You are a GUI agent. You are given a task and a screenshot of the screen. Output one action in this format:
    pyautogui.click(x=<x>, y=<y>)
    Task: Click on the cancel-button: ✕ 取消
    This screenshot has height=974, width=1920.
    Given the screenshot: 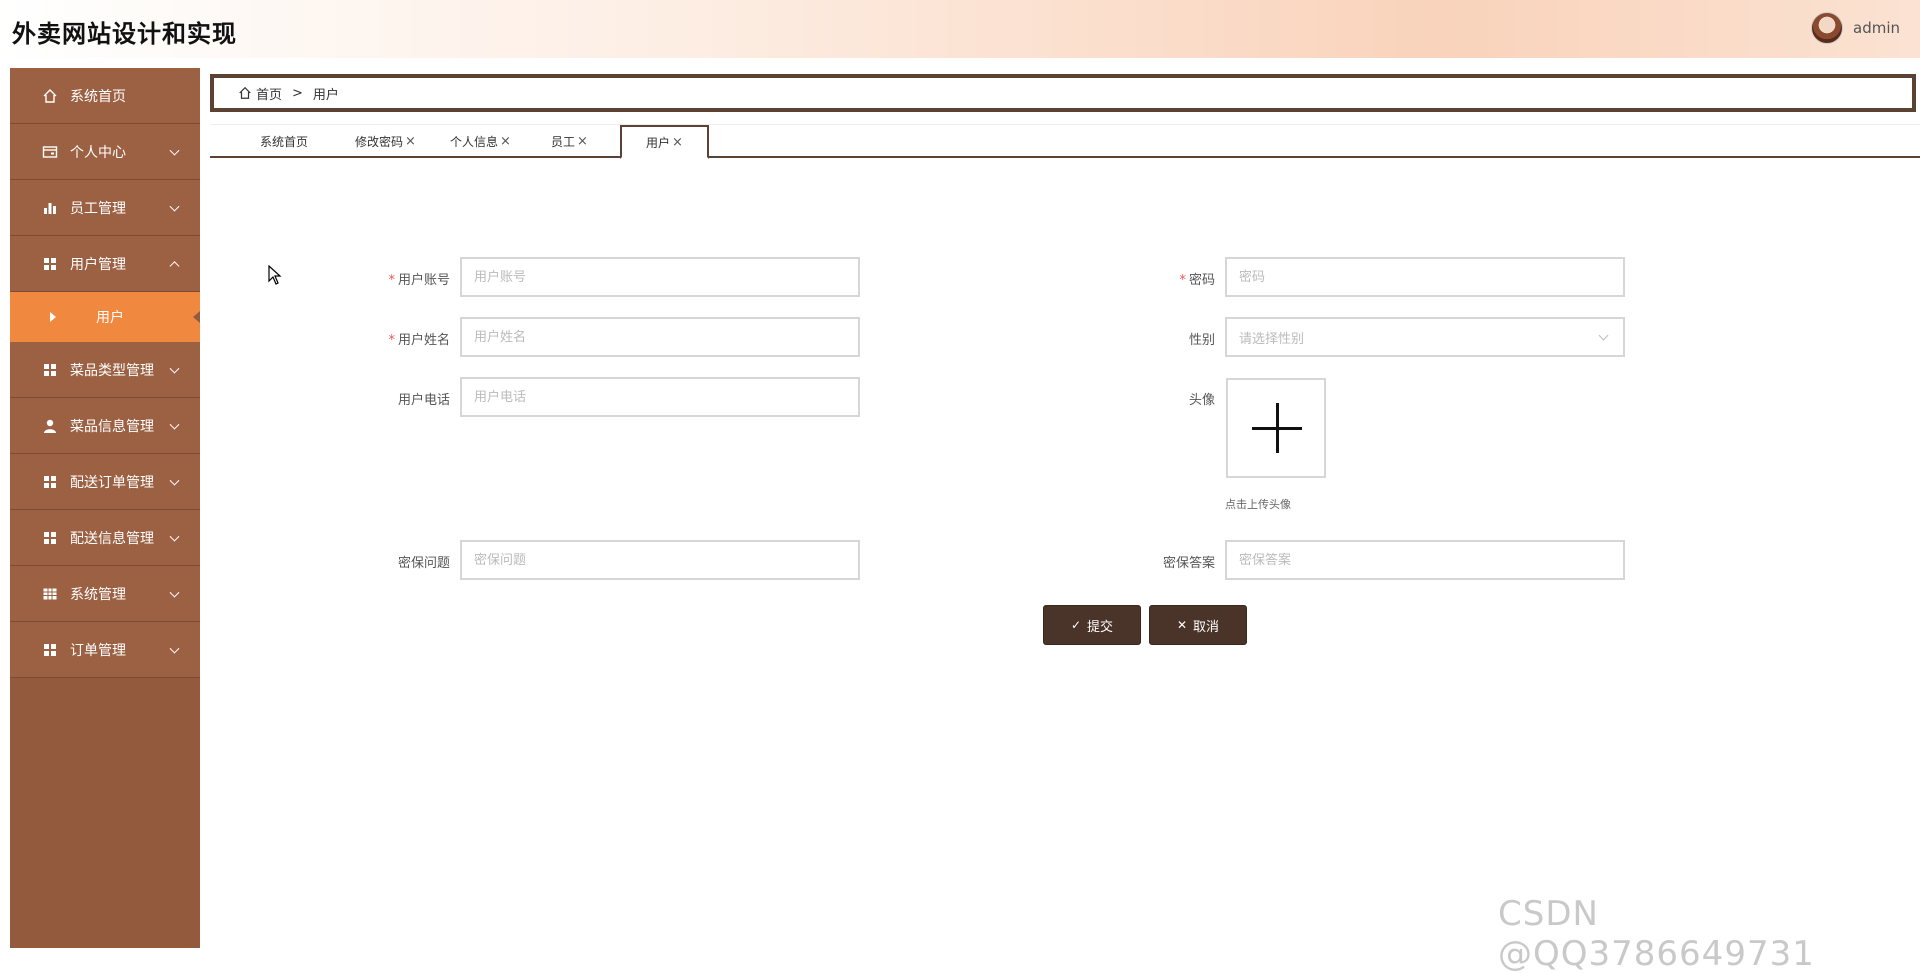 What is the action you would take?
    pyautogui.click(x=1198, y=625)
    